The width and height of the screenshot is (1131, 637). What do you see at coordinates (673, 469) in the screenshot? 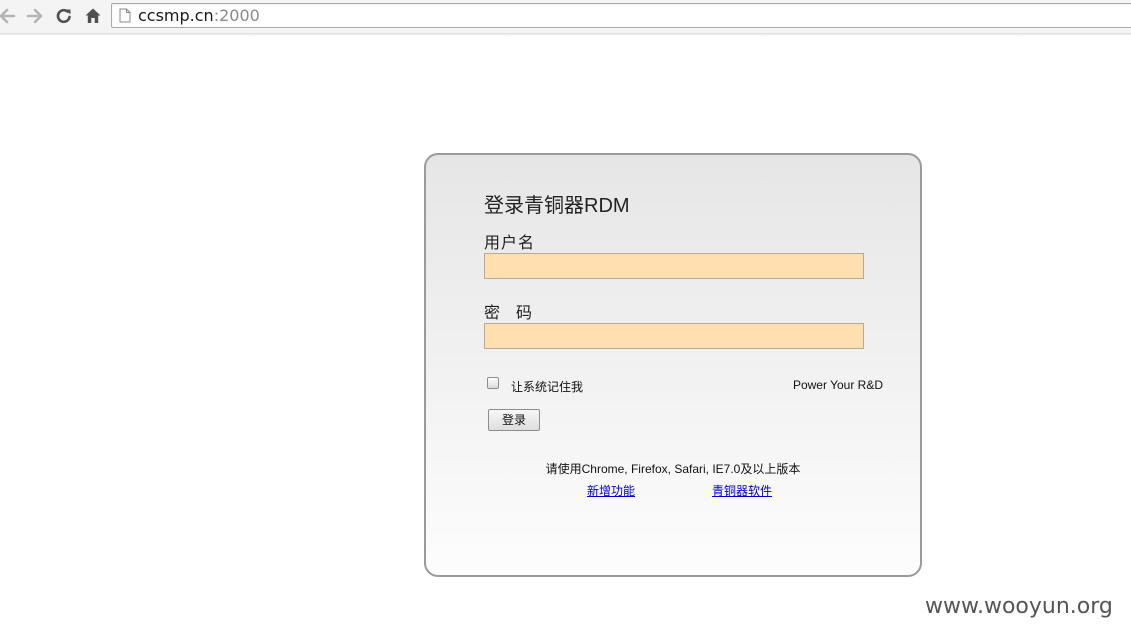
I see `browser-requirement-note: 请使用Chrome, Firefox, Safari, IE7.0及以上版本` at bounding box center [673, 469].